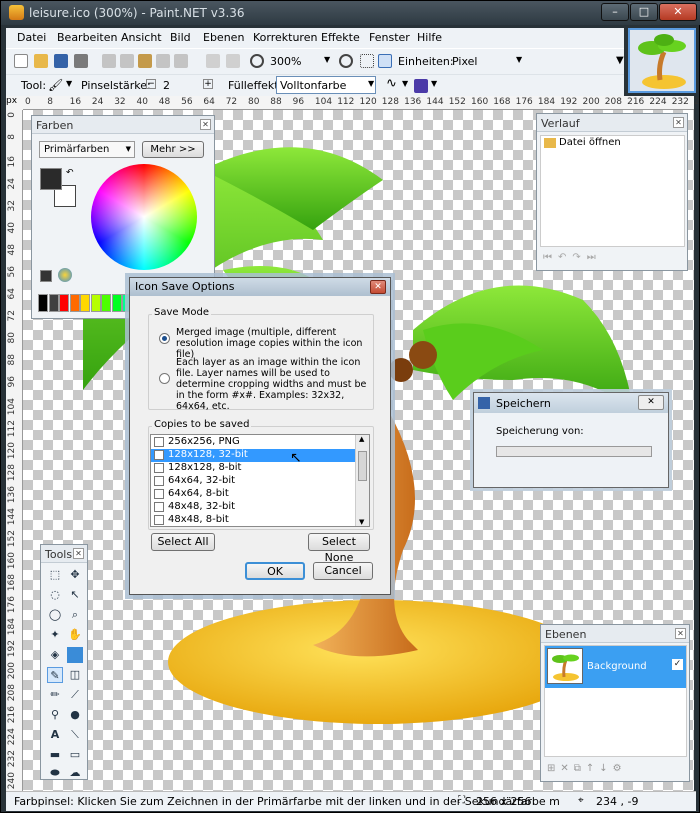 This screenshot has width=700, height=813. I want to click on fill-dropdown-icon: ▼, so click(371, 83).